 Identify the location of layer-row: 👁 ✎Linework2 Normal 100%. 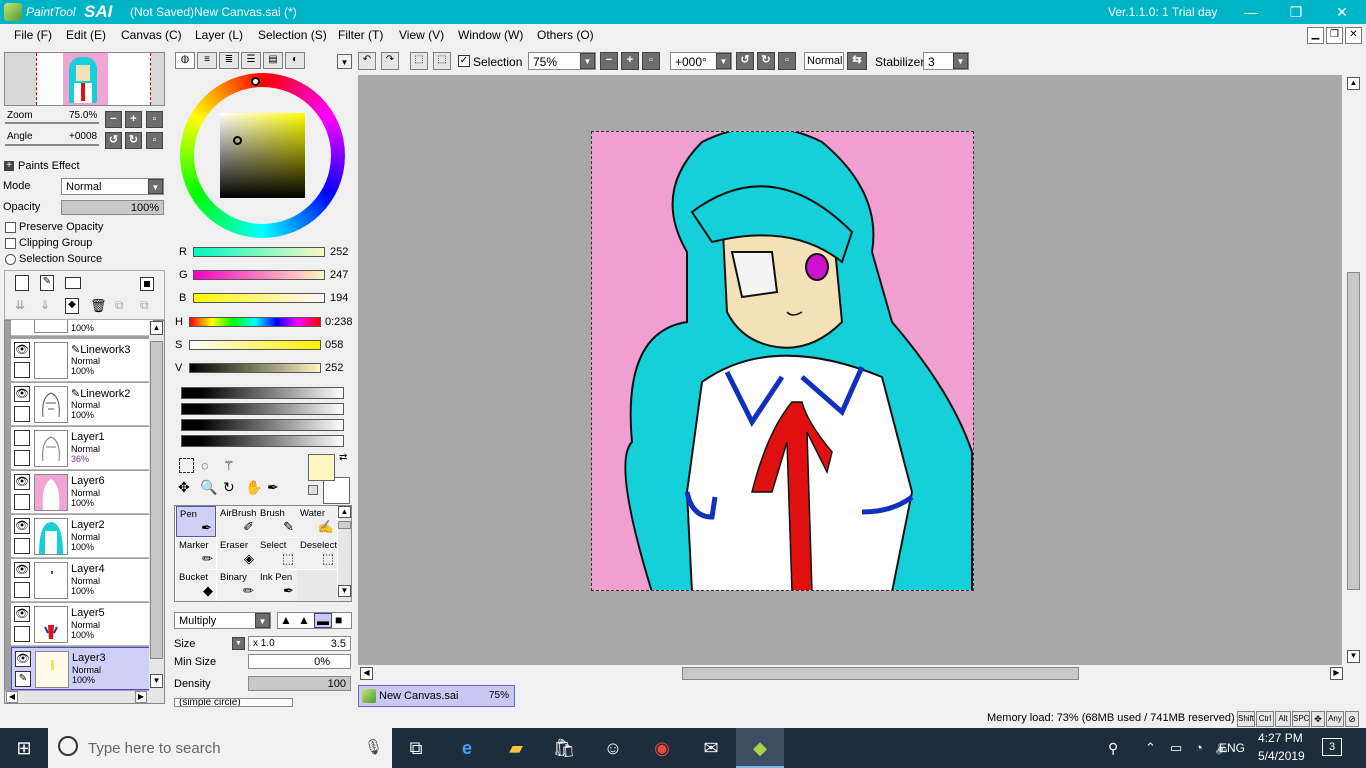
(82, 404).